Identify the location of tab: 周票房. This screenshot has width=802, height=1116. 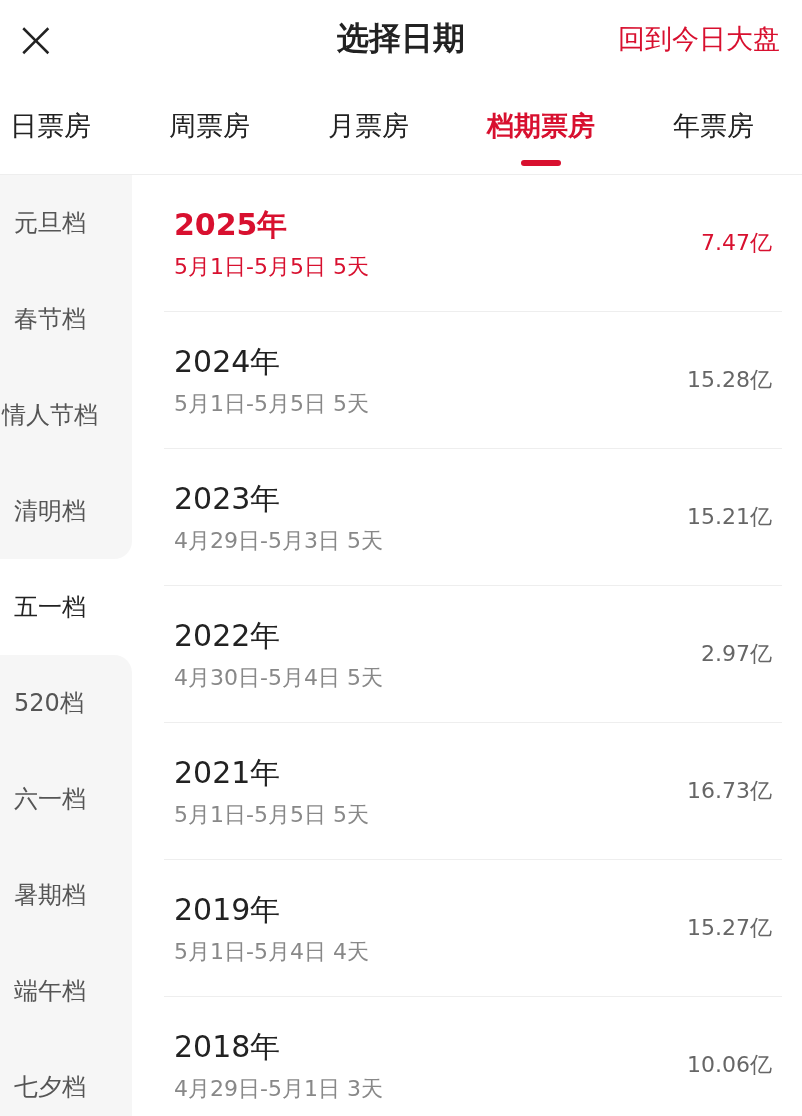
(209, 126).